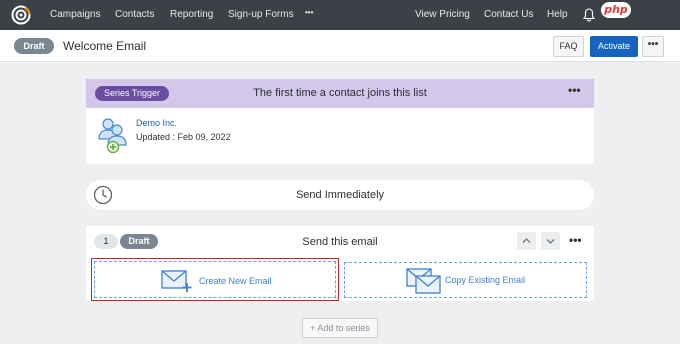 Image resolution: width=680 pixels, height=344 pixels. Describe the element at coordinates (340, 328) in the screenshot. I see `add-to-series-button: + Add to series` at that location.